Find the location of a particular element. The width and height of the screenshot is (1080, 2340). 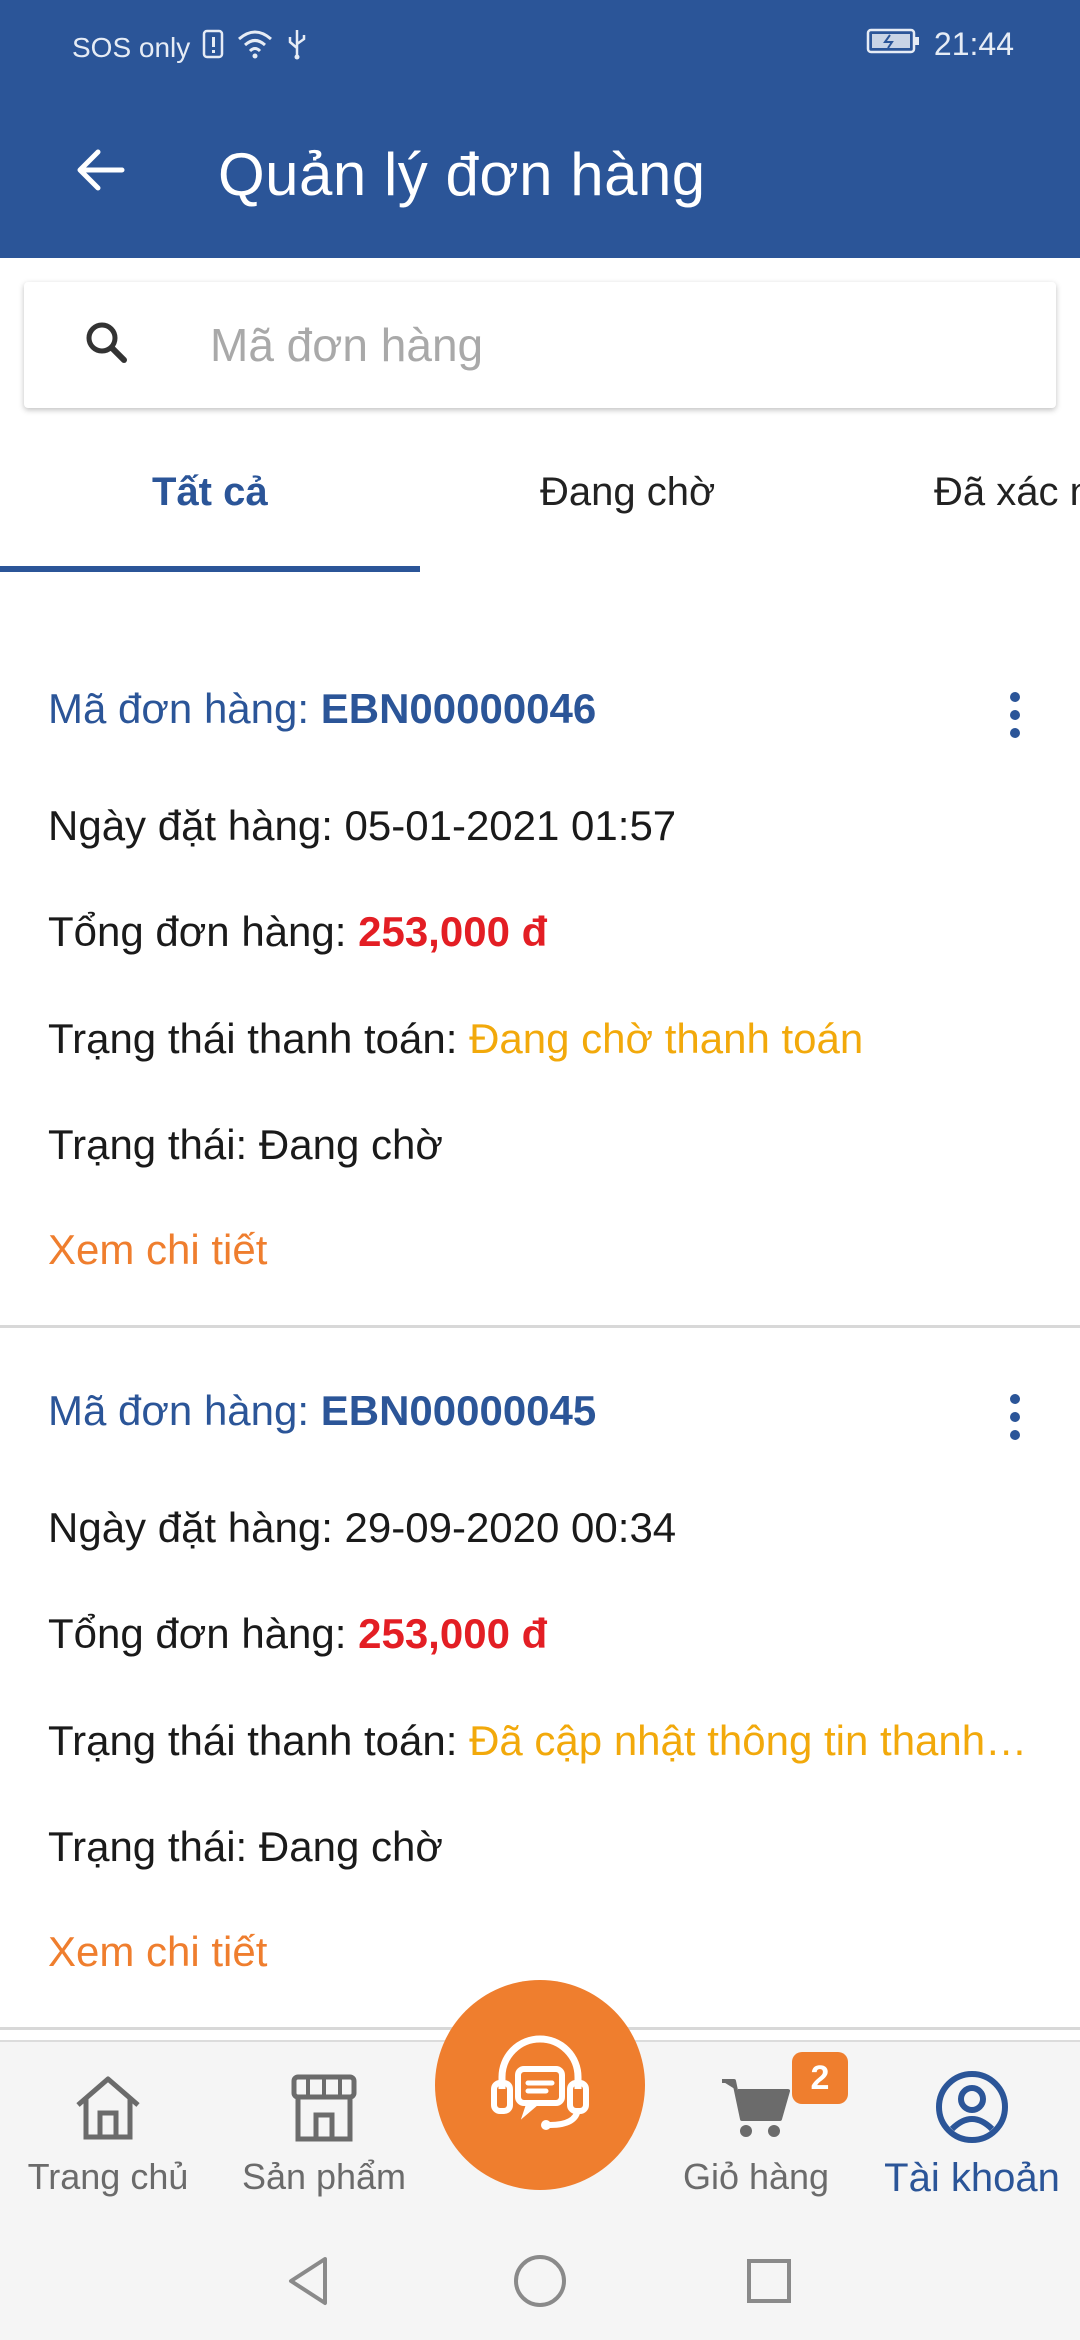

wifi-icon is located at coordinates (255, 47).